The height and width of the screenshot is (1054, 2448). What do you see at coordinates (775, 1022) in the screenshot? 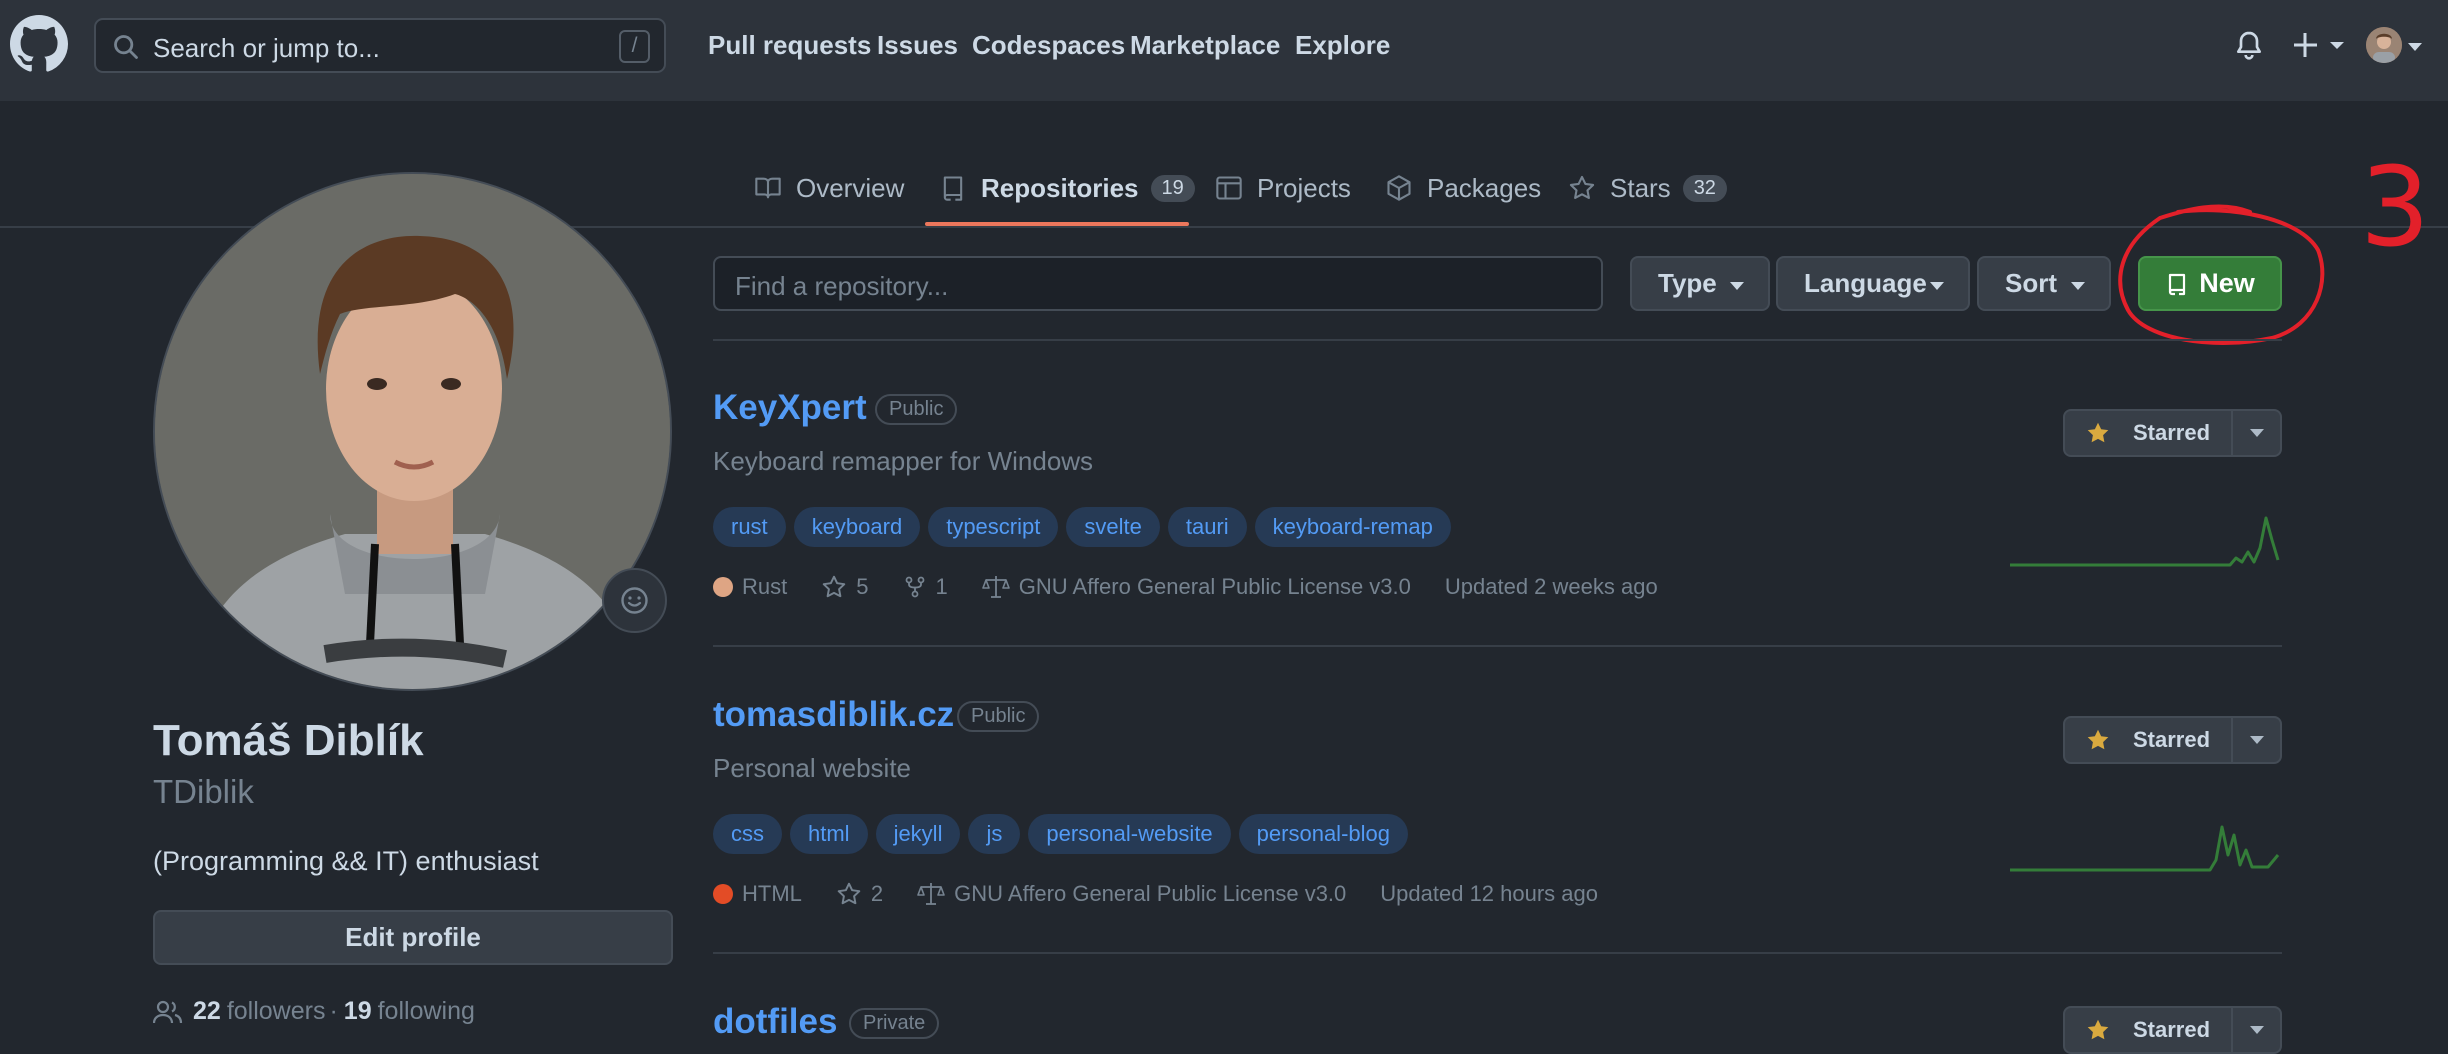
I see `repo-name-link: dotfiles` at bounding box center [775, 1022].